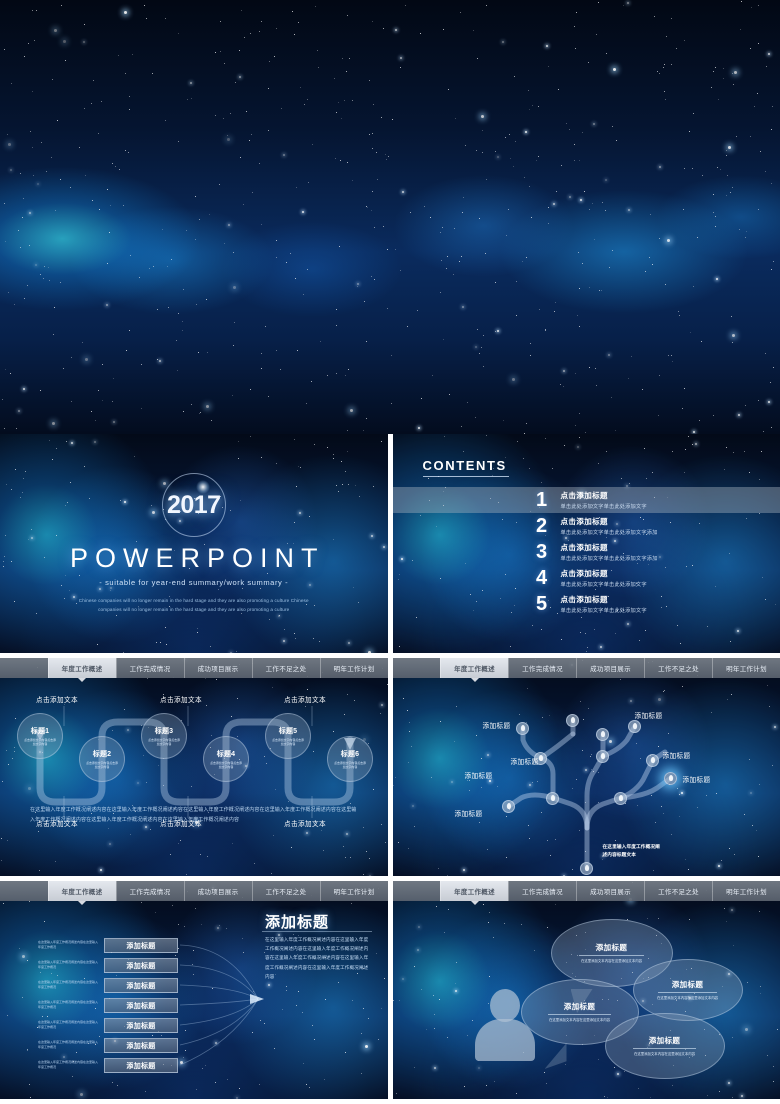  I want to click on process-path, so click(193, 777).